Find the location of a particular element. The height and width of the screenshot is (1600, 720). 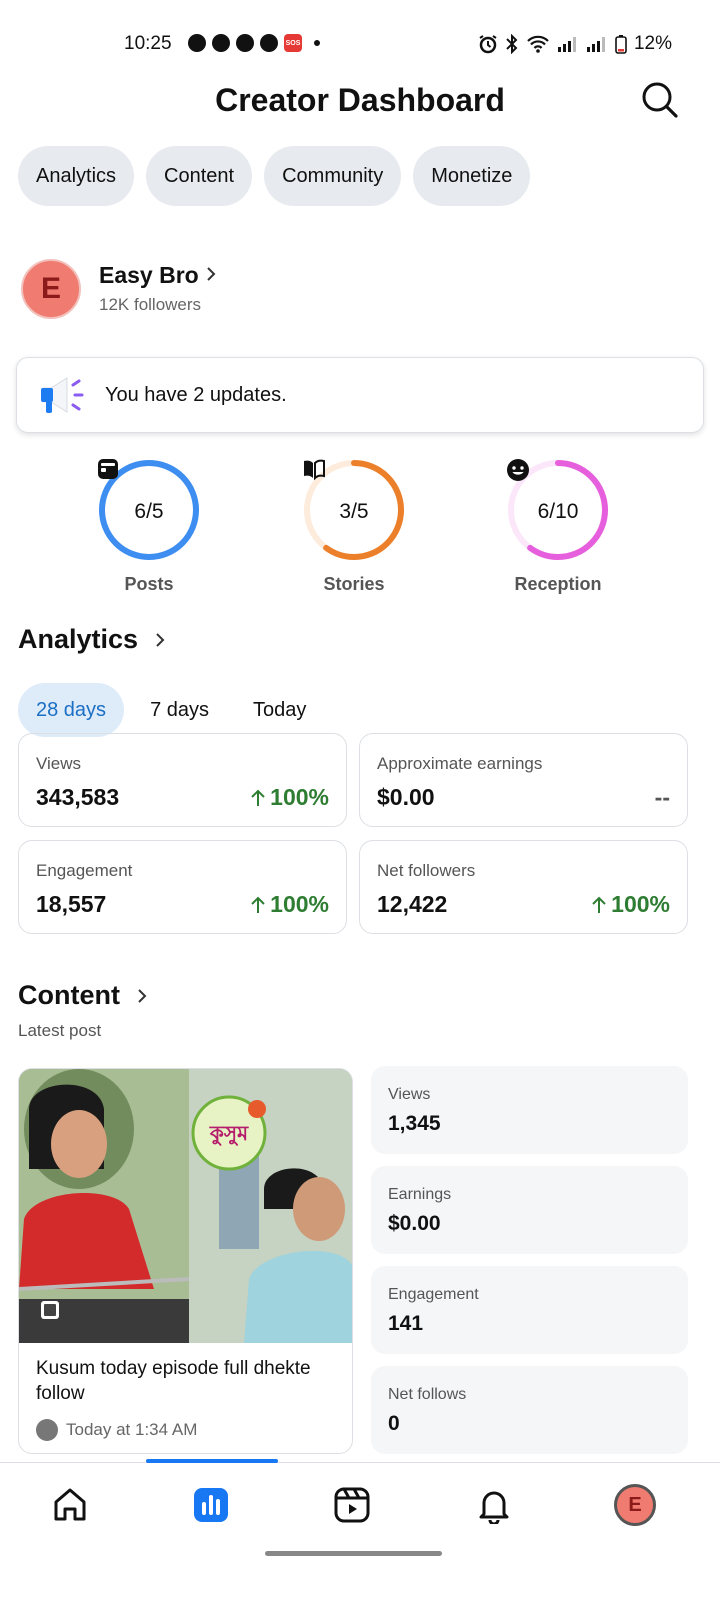

metric-label: Views is located at coordinates (409, 1094).